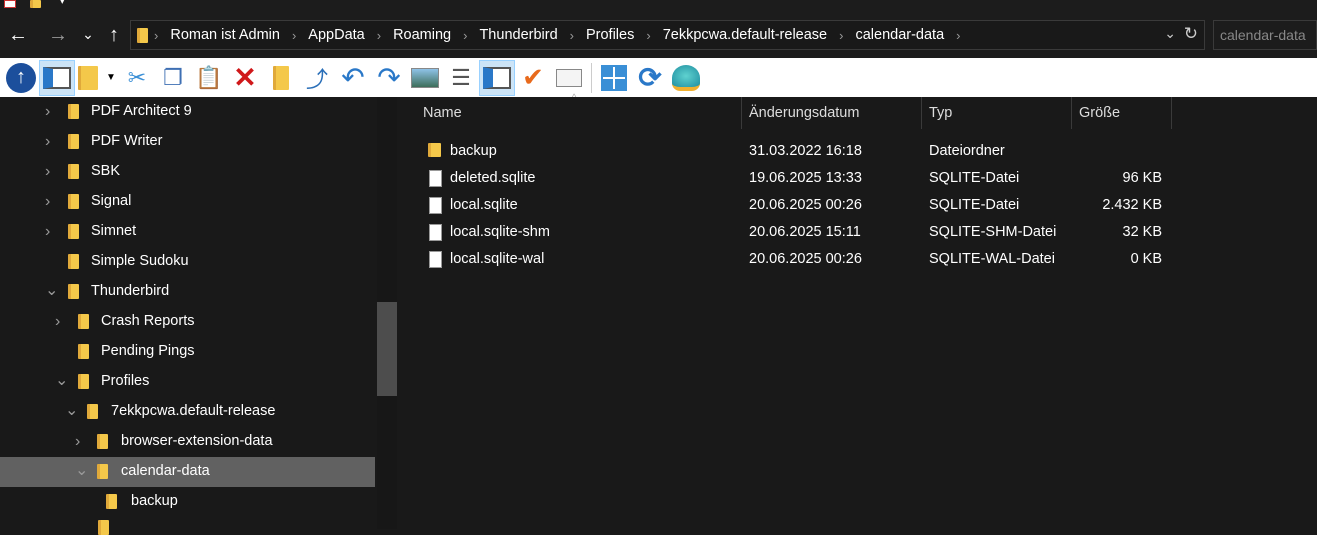  I want to click on shell-icon, so click(686, 78).